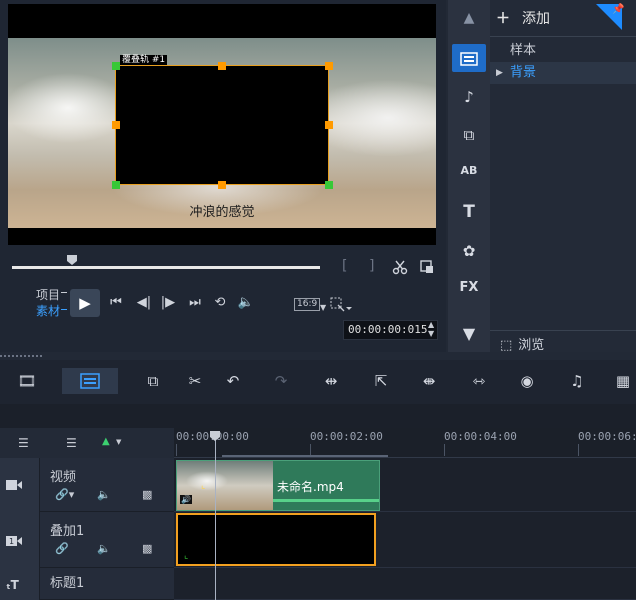 This screenshot has height=600, width=636. What do you see at coordinates (344, 266) in the screenshot?
I see `mark-in-button: [` at bounding box center [344, 266].